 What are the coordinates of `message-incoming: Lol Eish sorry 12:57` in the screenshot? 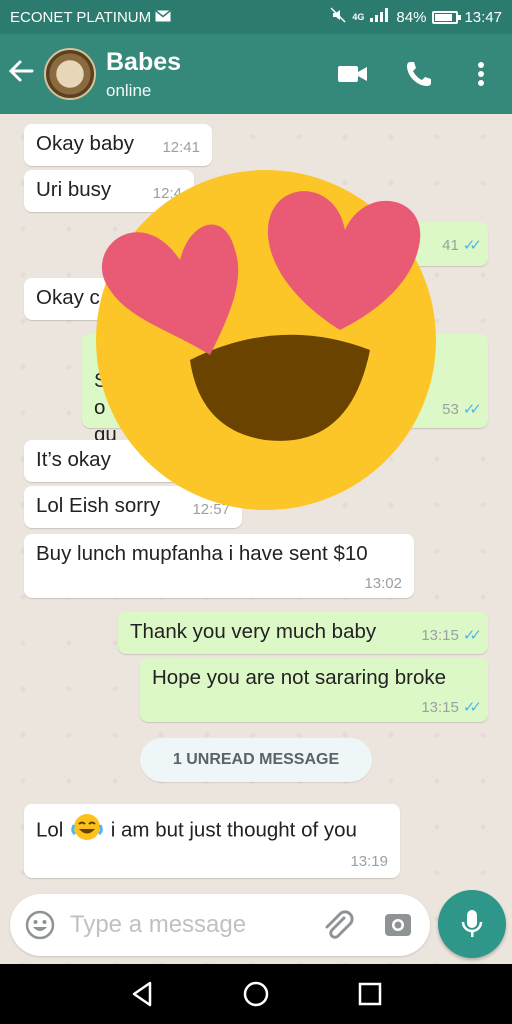 It's located at (133, 507).